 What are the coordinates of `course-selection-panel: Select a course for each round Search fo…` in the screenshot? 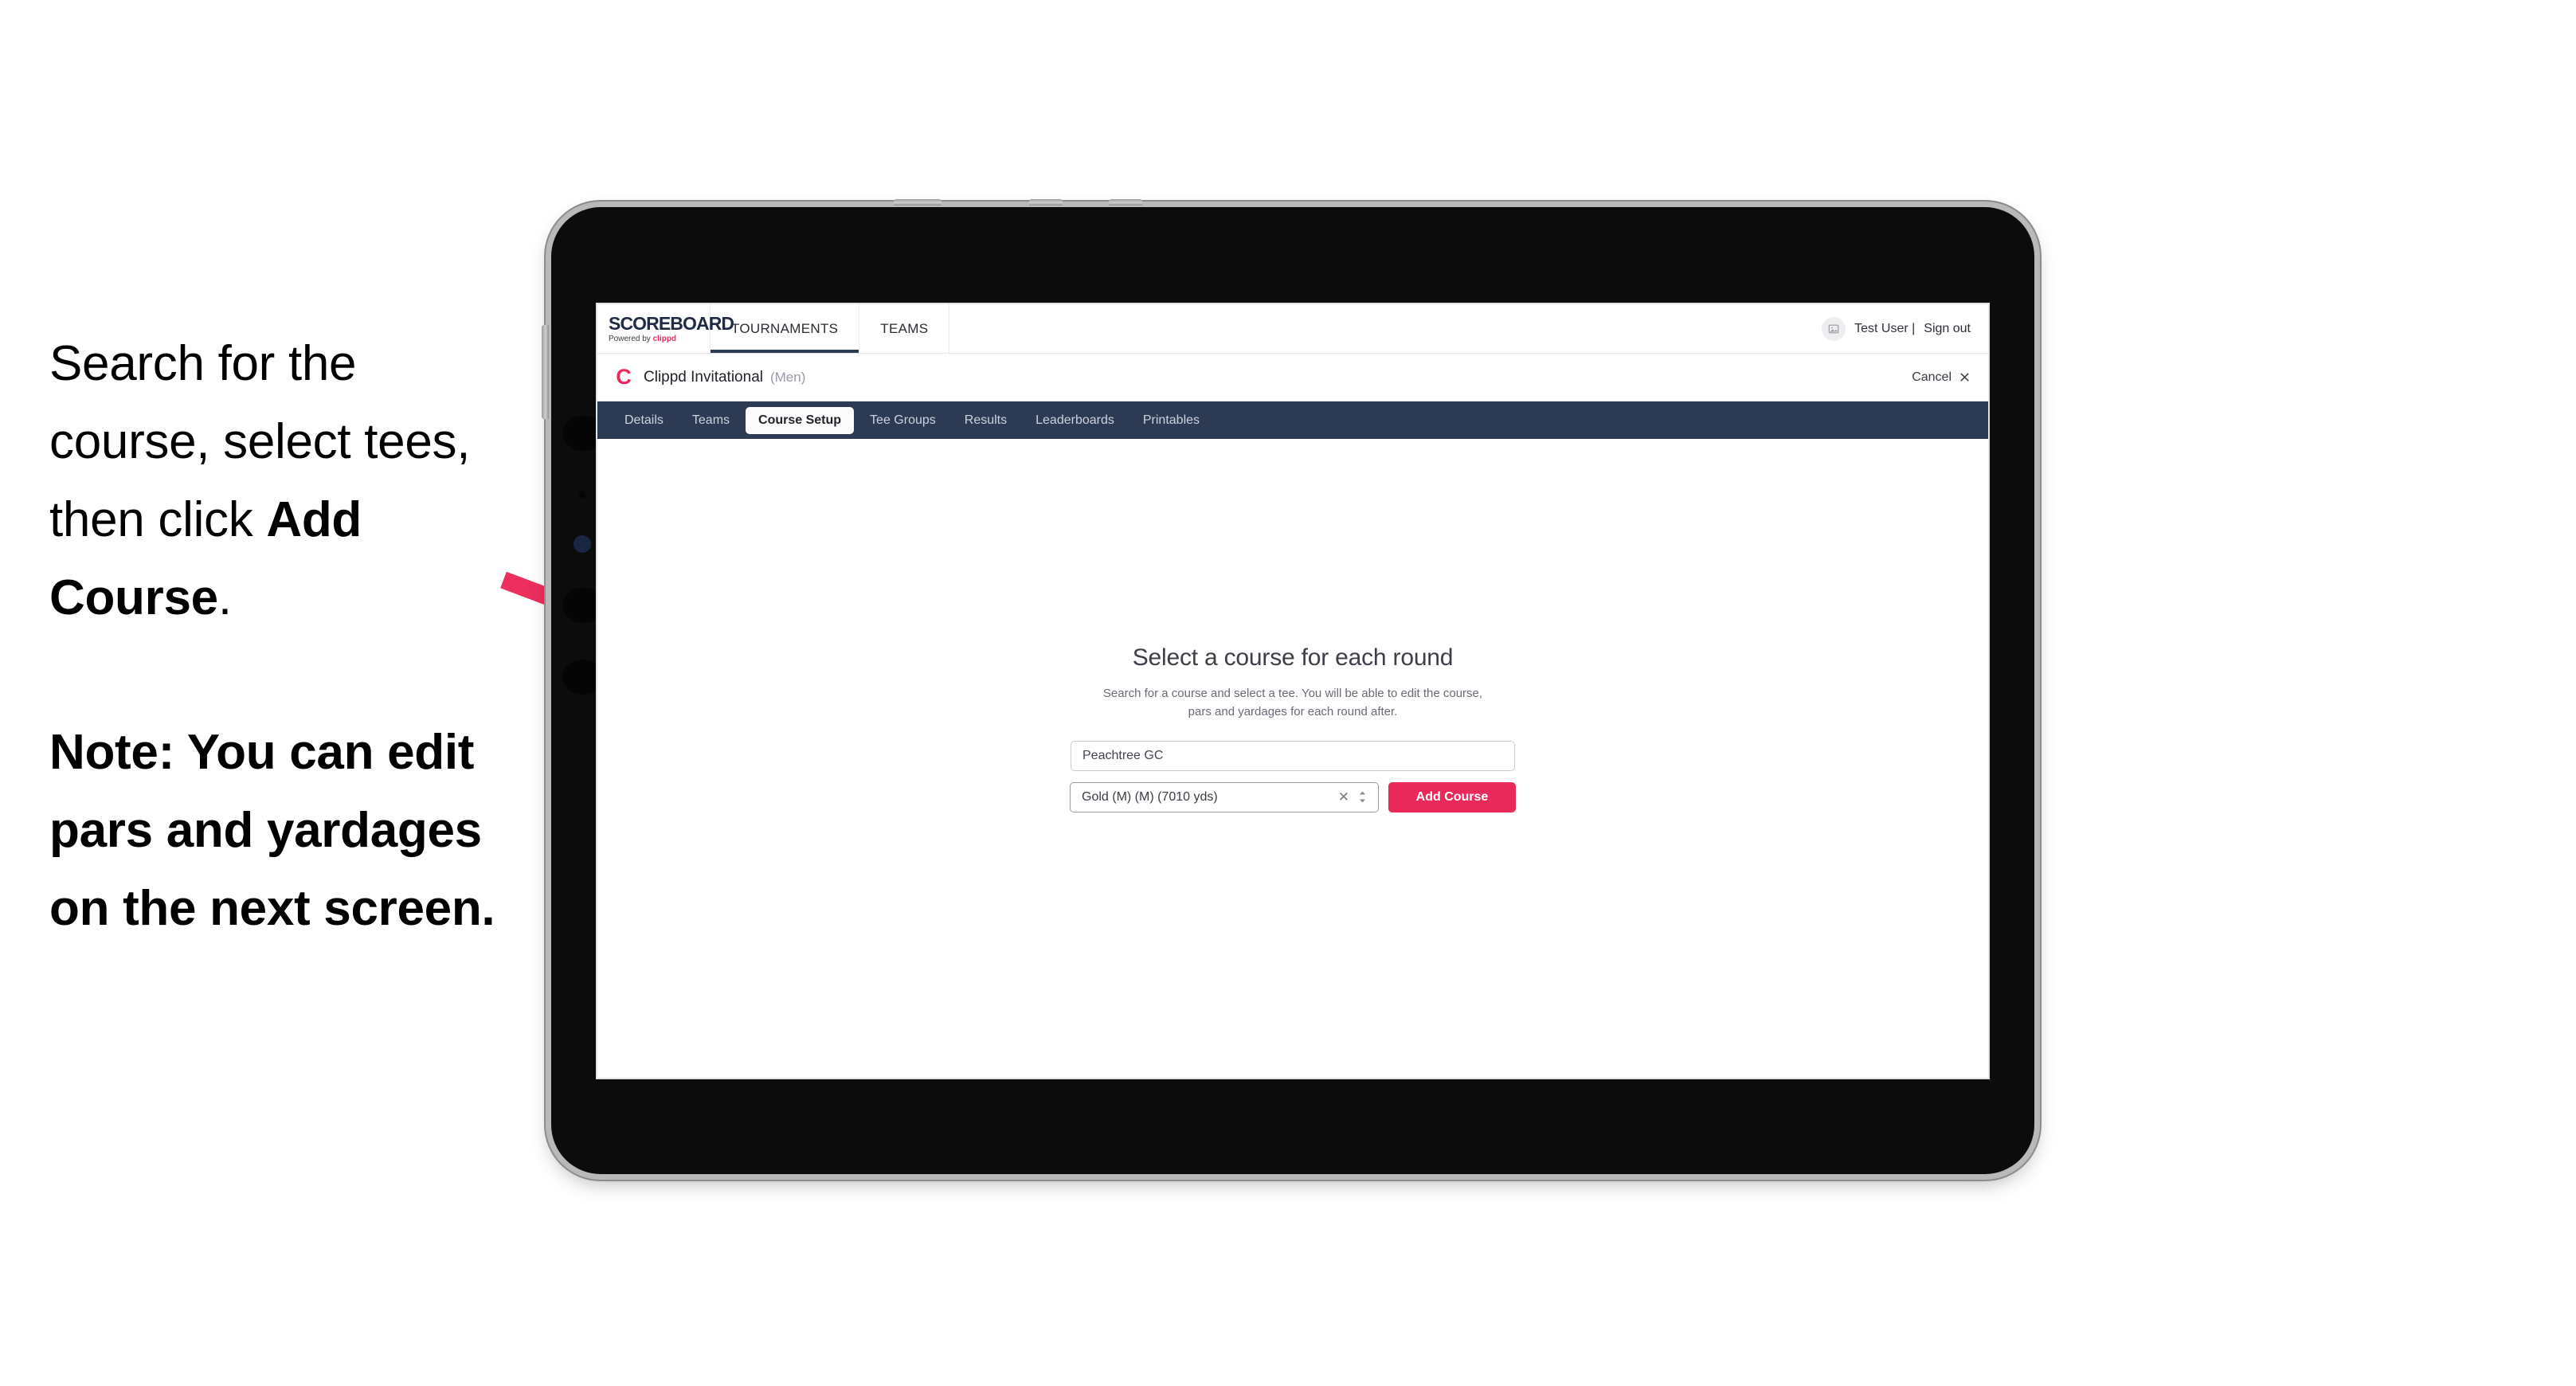 It's located at (1293, 861).